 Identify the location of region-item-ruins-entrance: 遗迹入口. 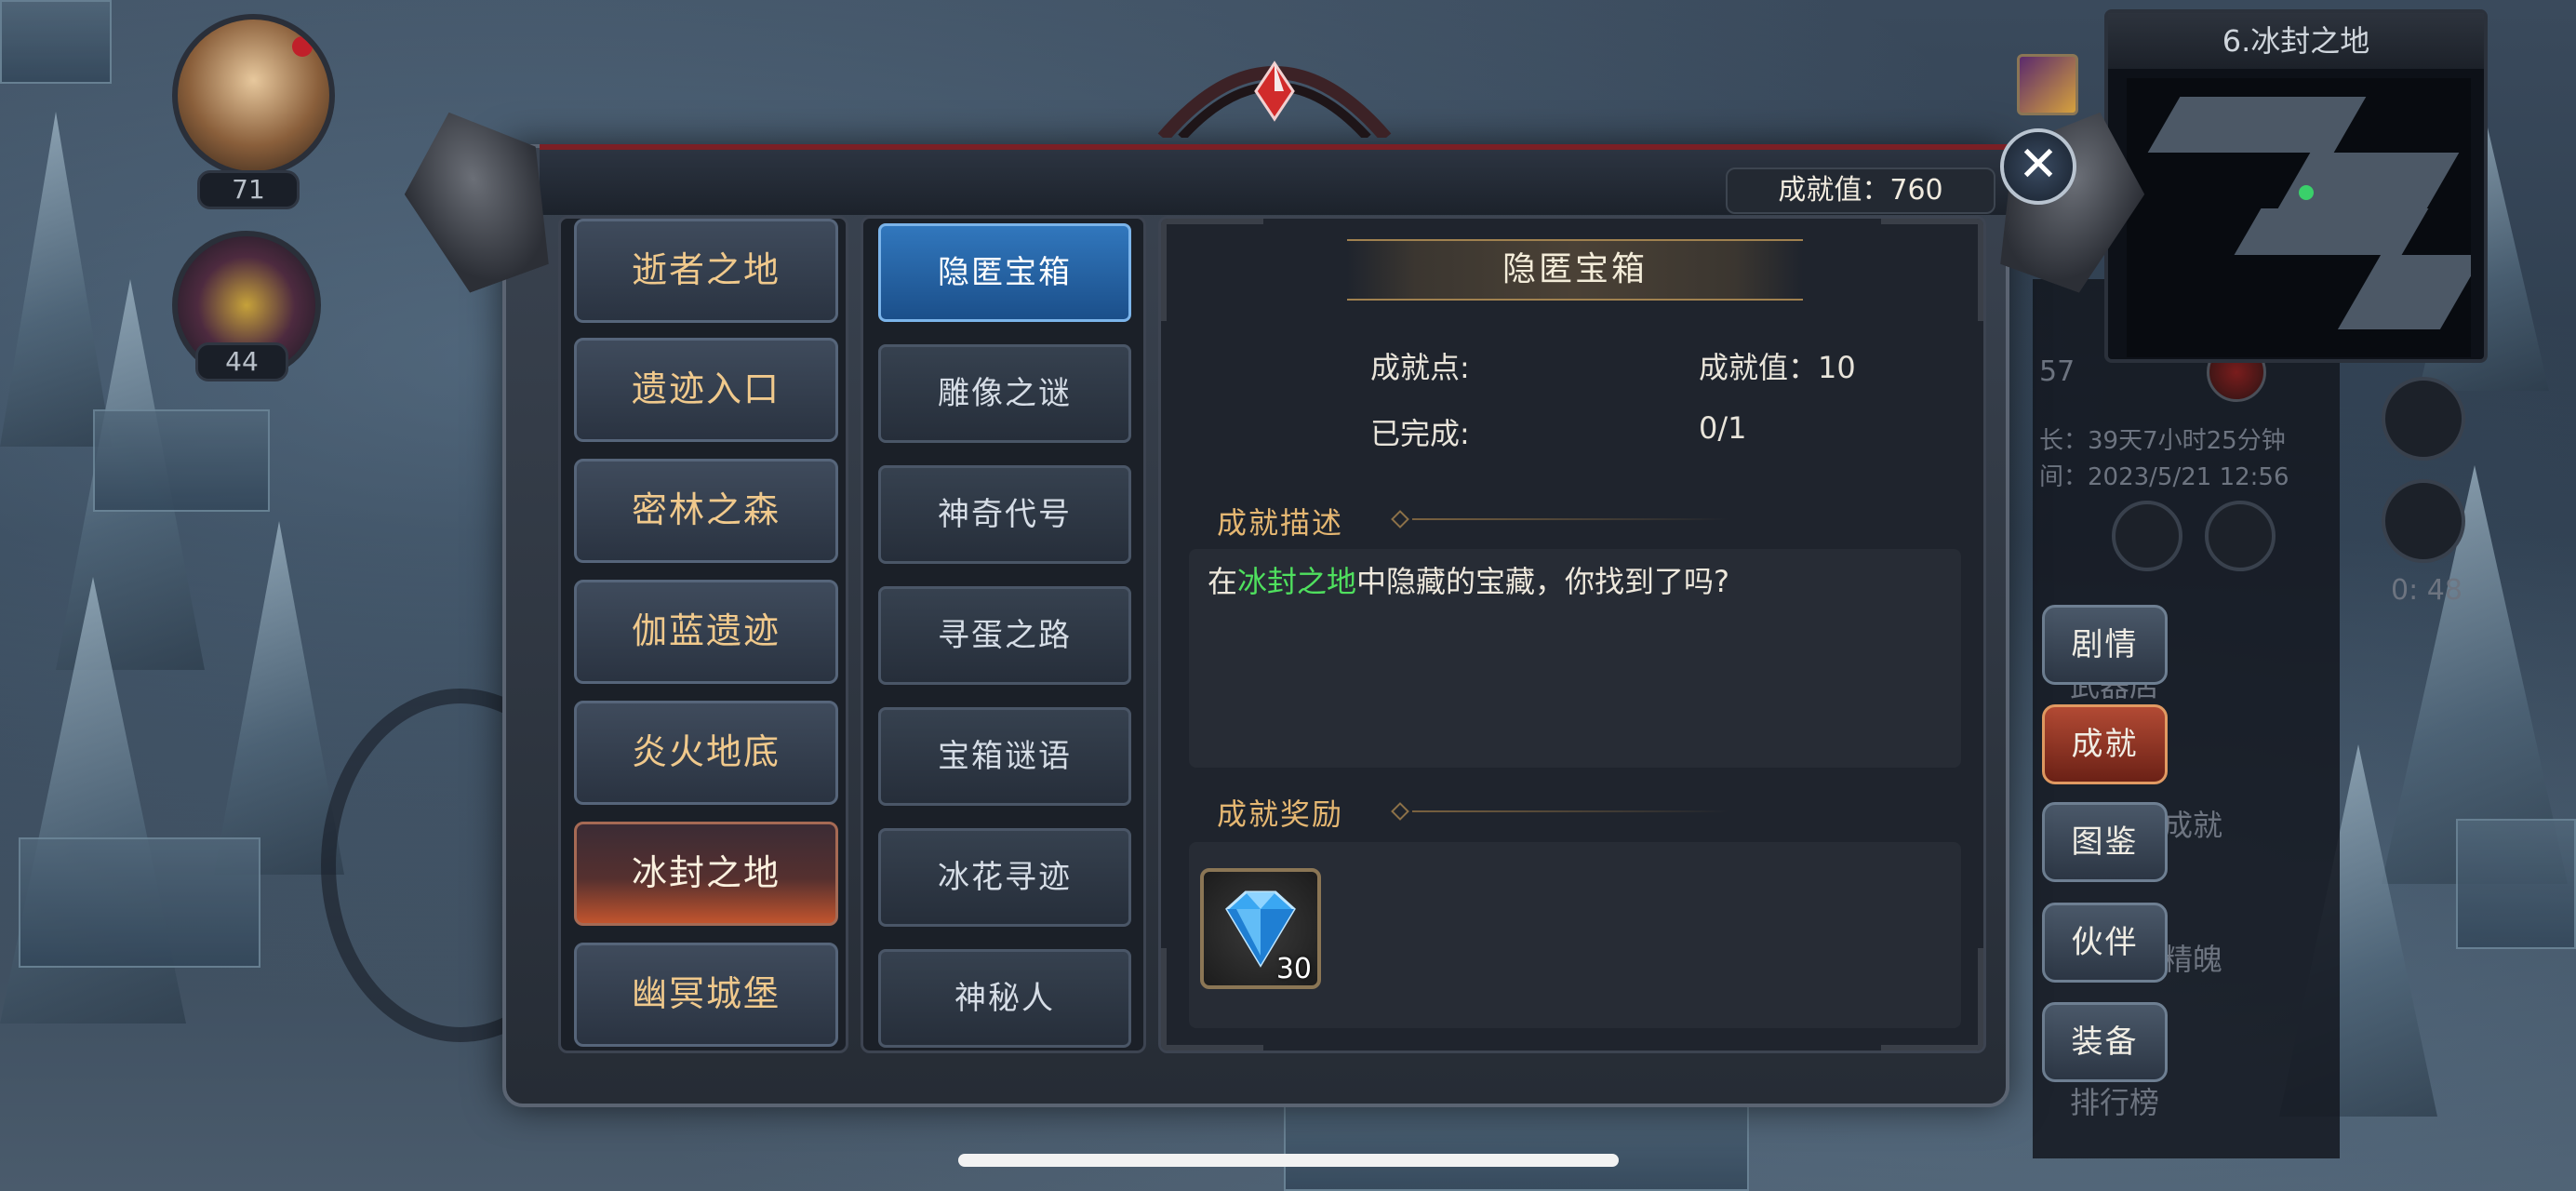
(706, 390).